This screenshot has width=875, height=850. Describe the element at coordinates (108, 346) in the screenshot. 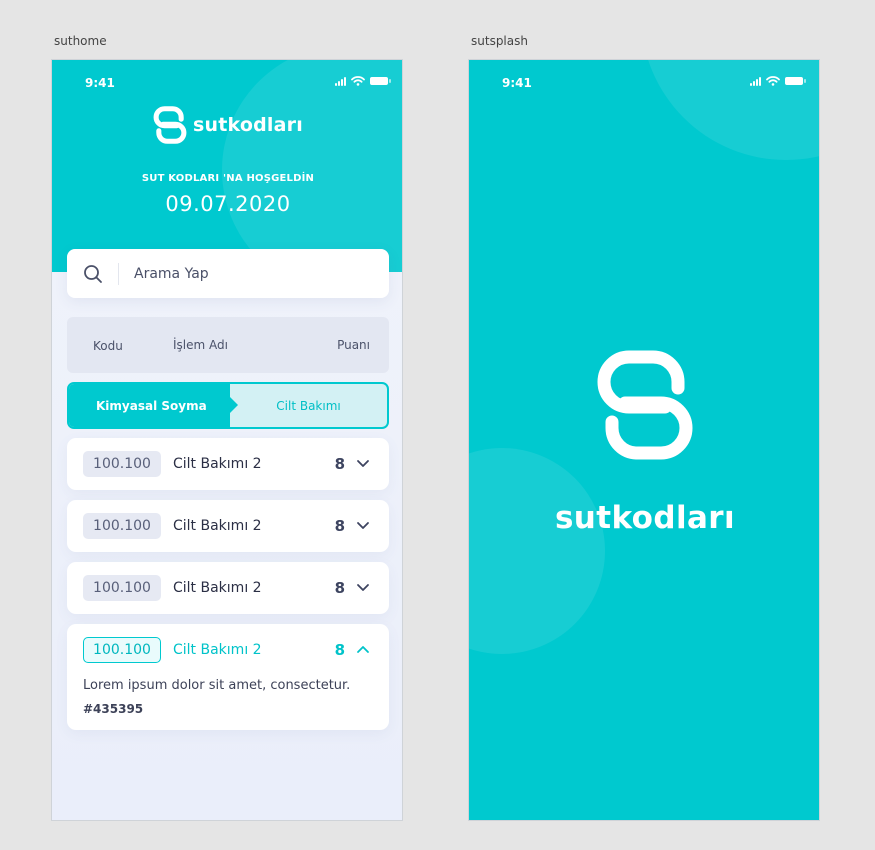

I see `column-header-code: Kodu` at that location.